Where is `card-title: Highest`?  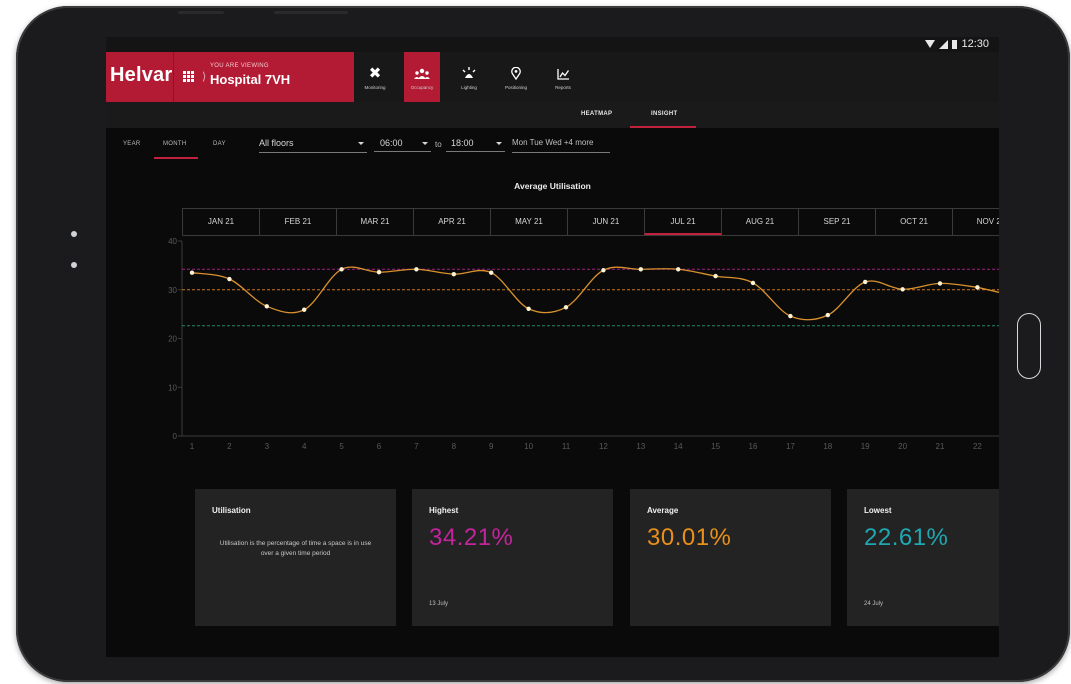
card-title: Highest is located at coordinates (444, 510).